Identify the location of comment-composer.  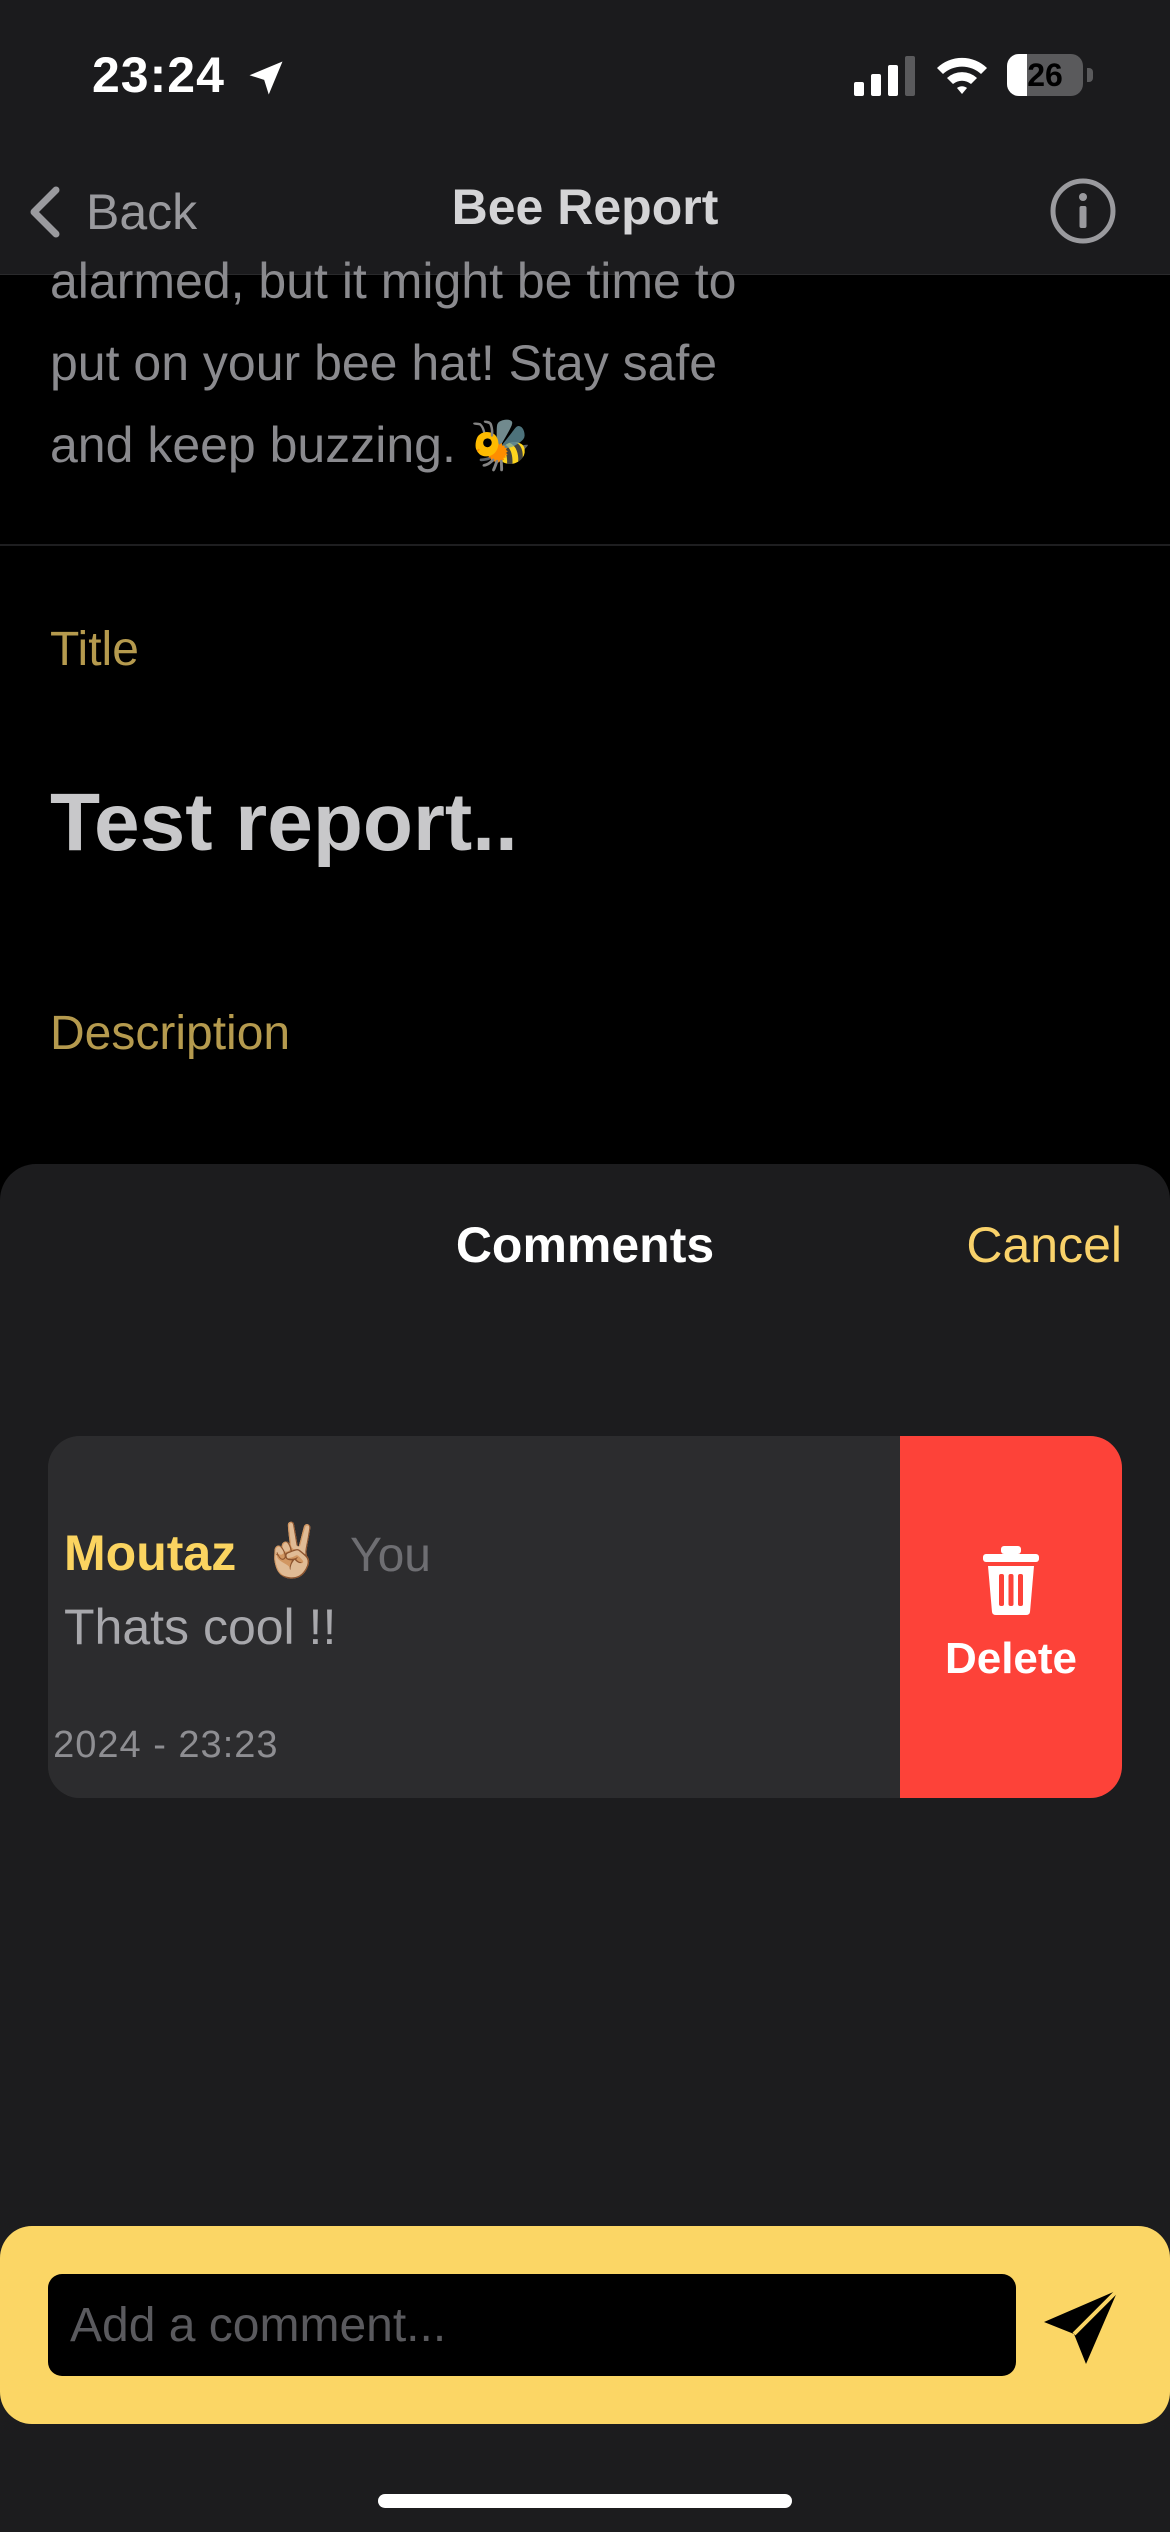
(585, 2325).